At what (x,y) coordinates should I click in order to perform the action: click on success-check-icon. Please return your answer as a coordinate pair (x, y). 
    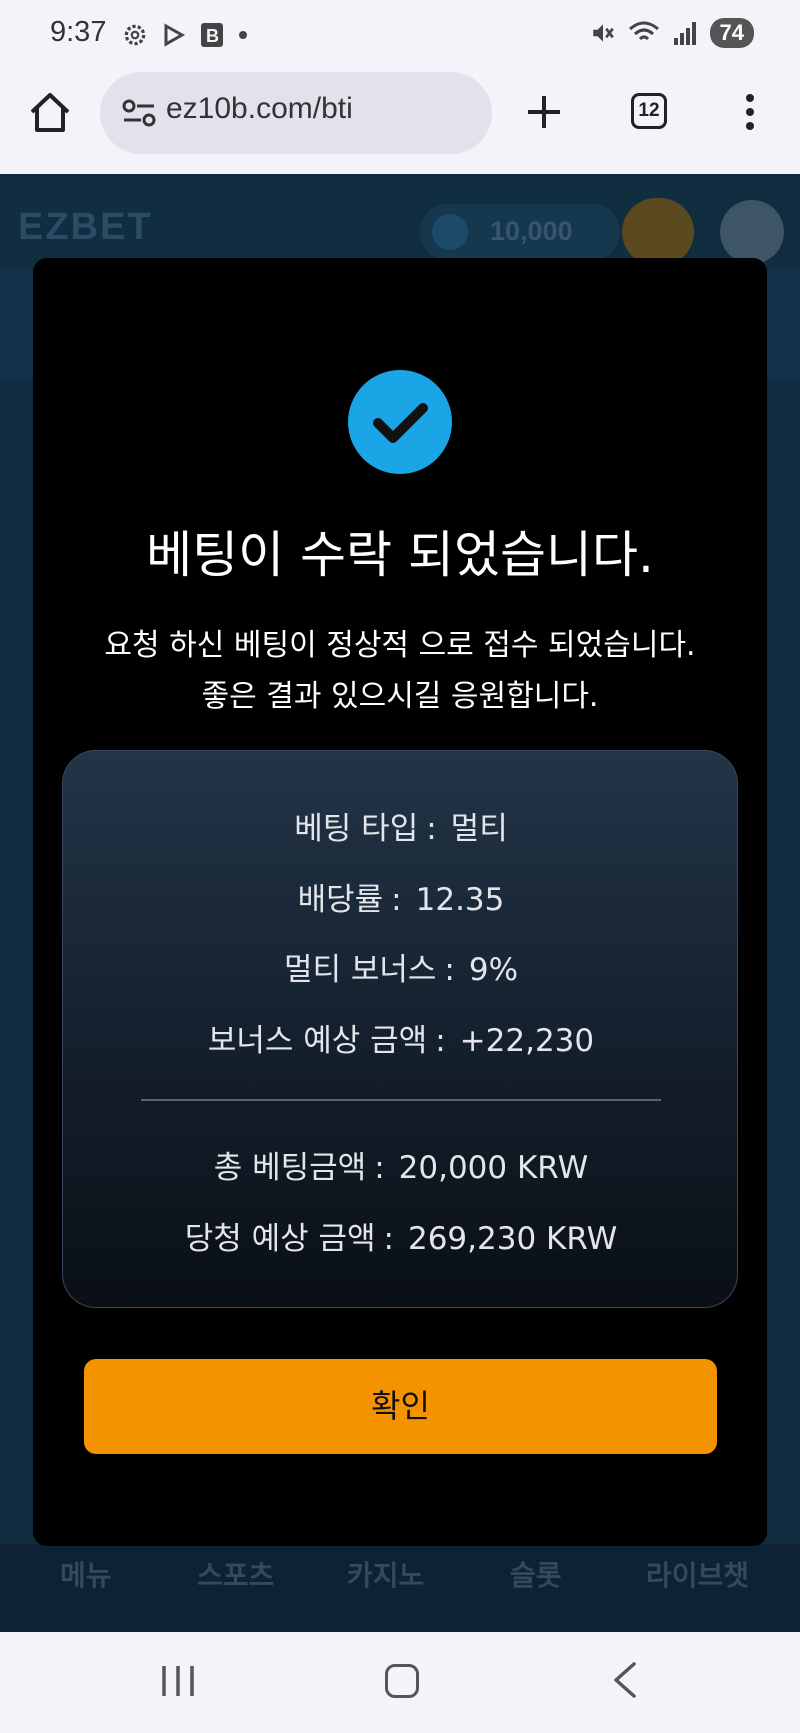
    Looking at the image, I should click on (400, 422).